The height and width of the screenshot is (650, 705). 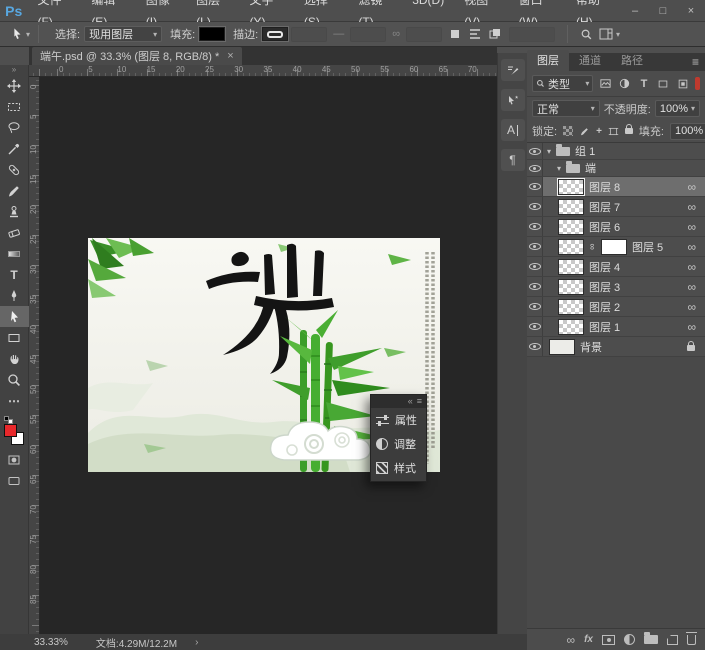 What do you see at coordinates (14, 480) in the screenshot?
I see `screen-mode-button` at bounding box center [14, 480].